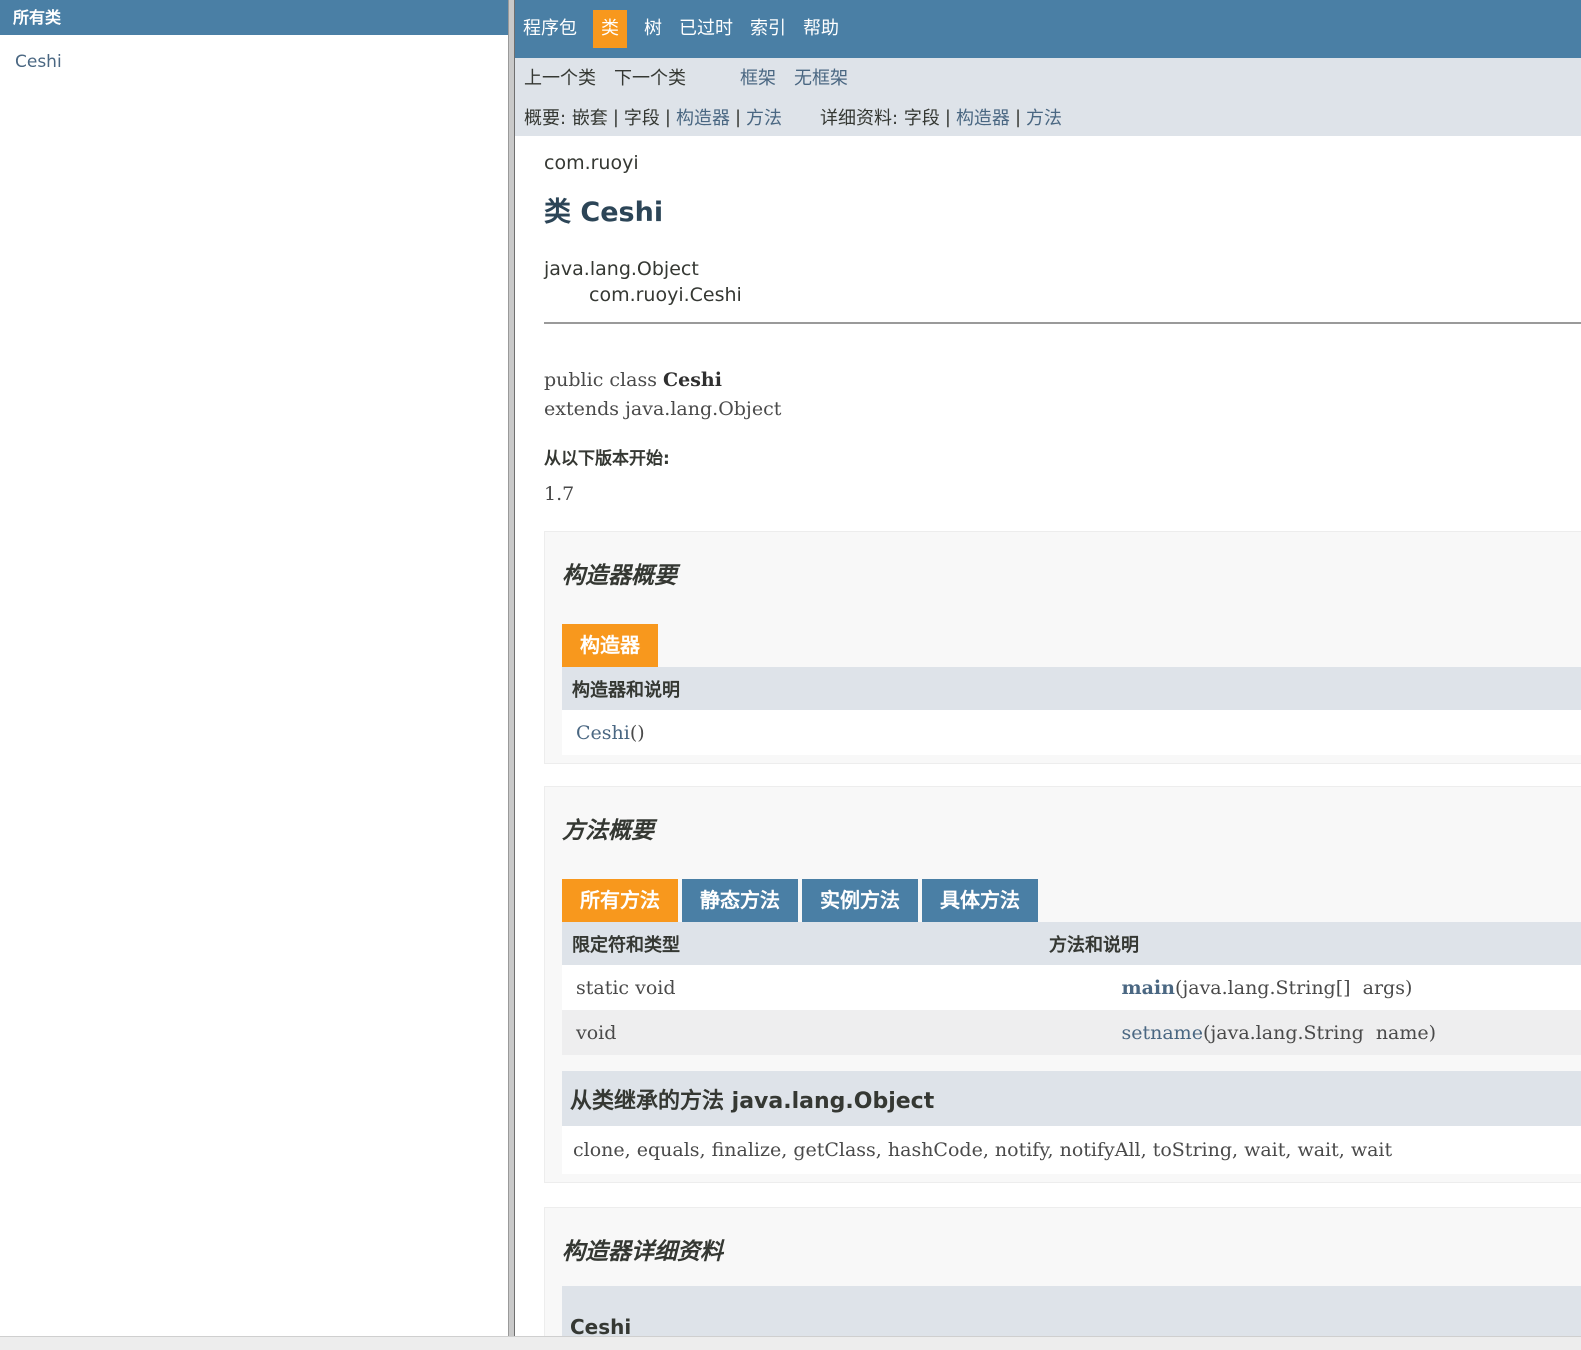 The width and height of the screenshot is (1581, 1350). What do you see at coordinates (641, 118) in the screenshot?
I see `summary-field: 字段` at bounding box center [641, 118].